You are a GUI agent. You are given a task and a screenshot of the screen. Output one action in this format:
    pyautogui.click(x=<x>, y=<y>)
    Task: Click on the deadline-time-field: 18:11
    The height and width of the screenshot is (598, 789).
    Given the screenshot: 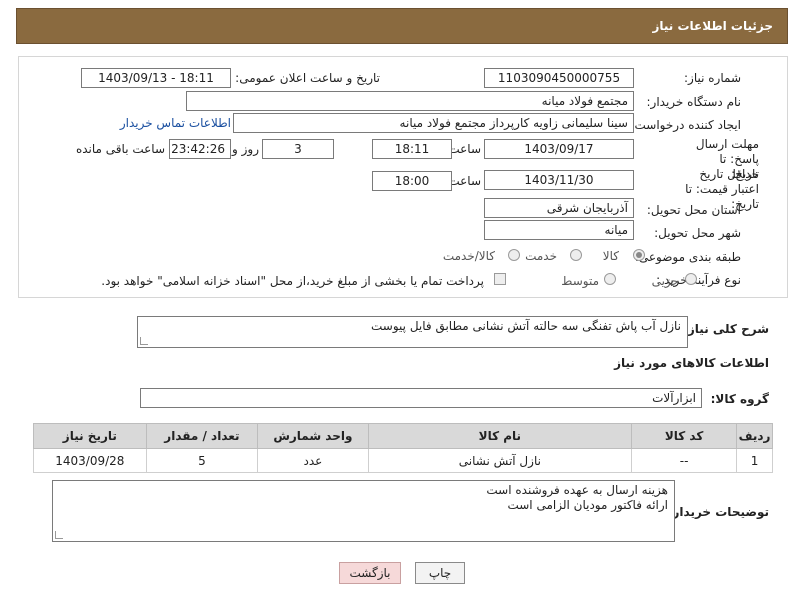 What is the action you would take?
    pyautogui.click(x=412, y=149)
    